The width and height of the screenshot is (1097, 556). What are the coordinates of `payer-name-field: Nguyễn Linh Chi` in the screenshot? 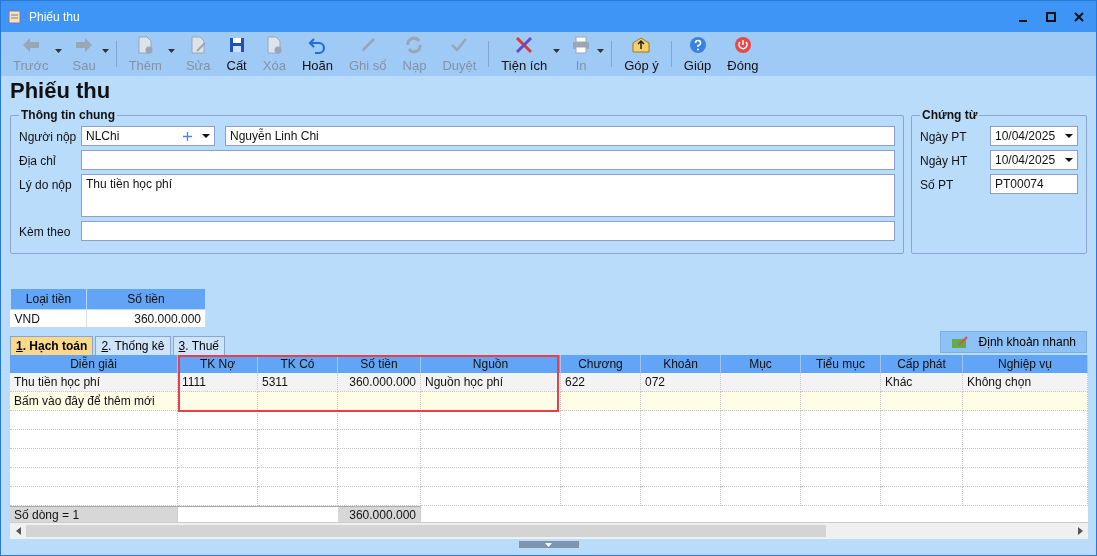 It's located at (560, 136).